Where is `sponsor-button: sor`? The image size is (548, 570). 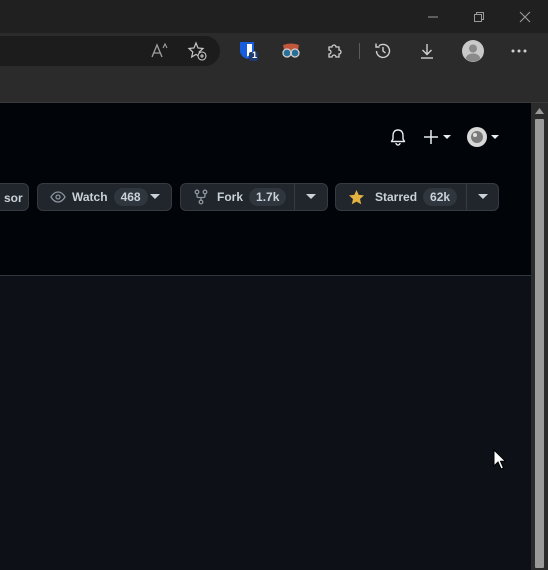 sponsor-button: sor is located at coordinates (14, 197).